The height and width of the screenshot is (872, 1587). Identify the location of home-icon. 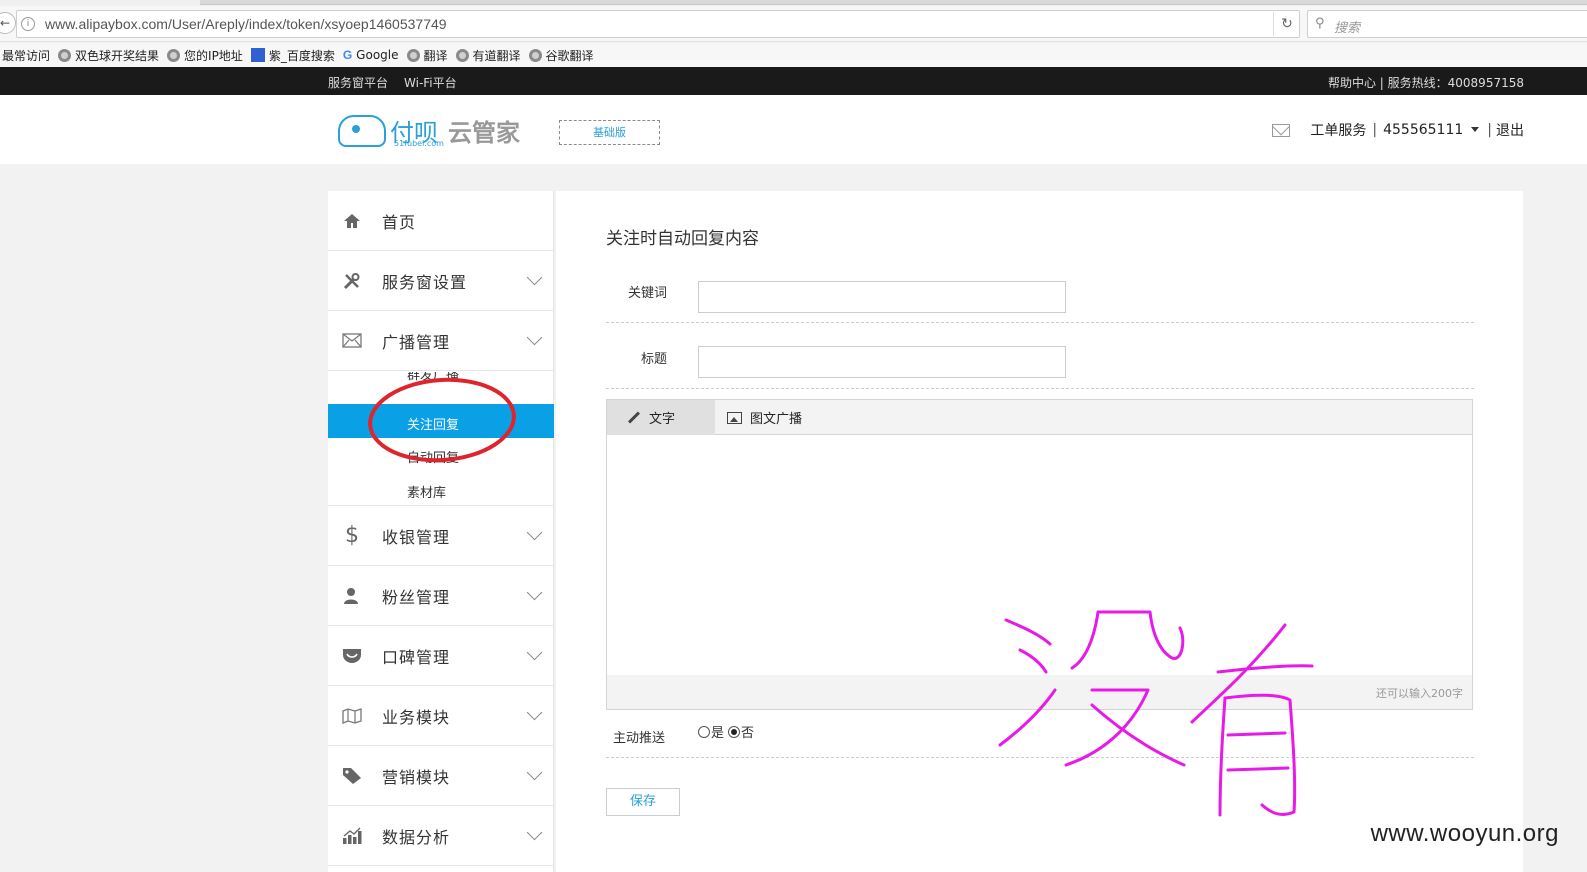
(352, 221).